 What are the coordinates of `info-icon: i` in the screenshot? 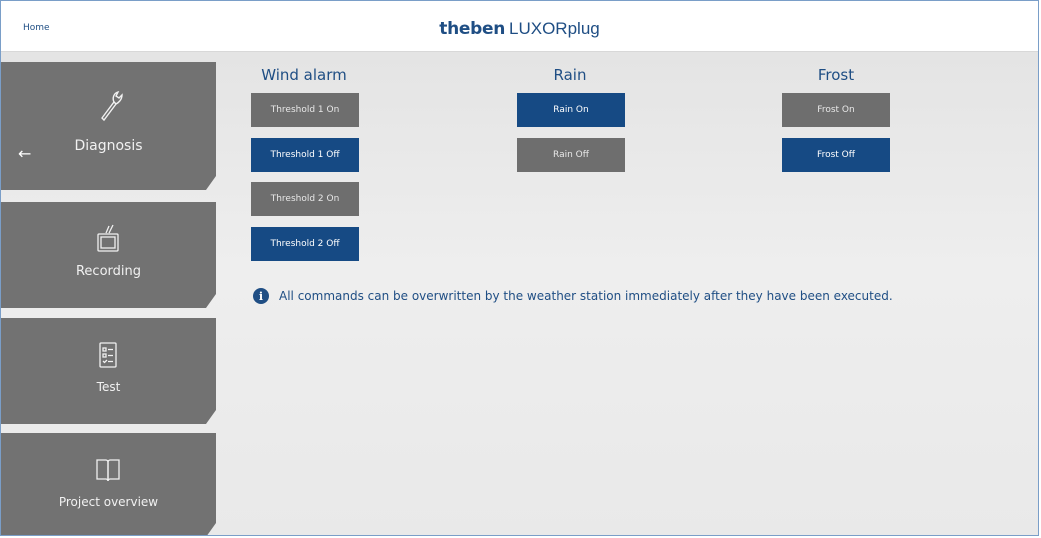 It's located at (261, 296).